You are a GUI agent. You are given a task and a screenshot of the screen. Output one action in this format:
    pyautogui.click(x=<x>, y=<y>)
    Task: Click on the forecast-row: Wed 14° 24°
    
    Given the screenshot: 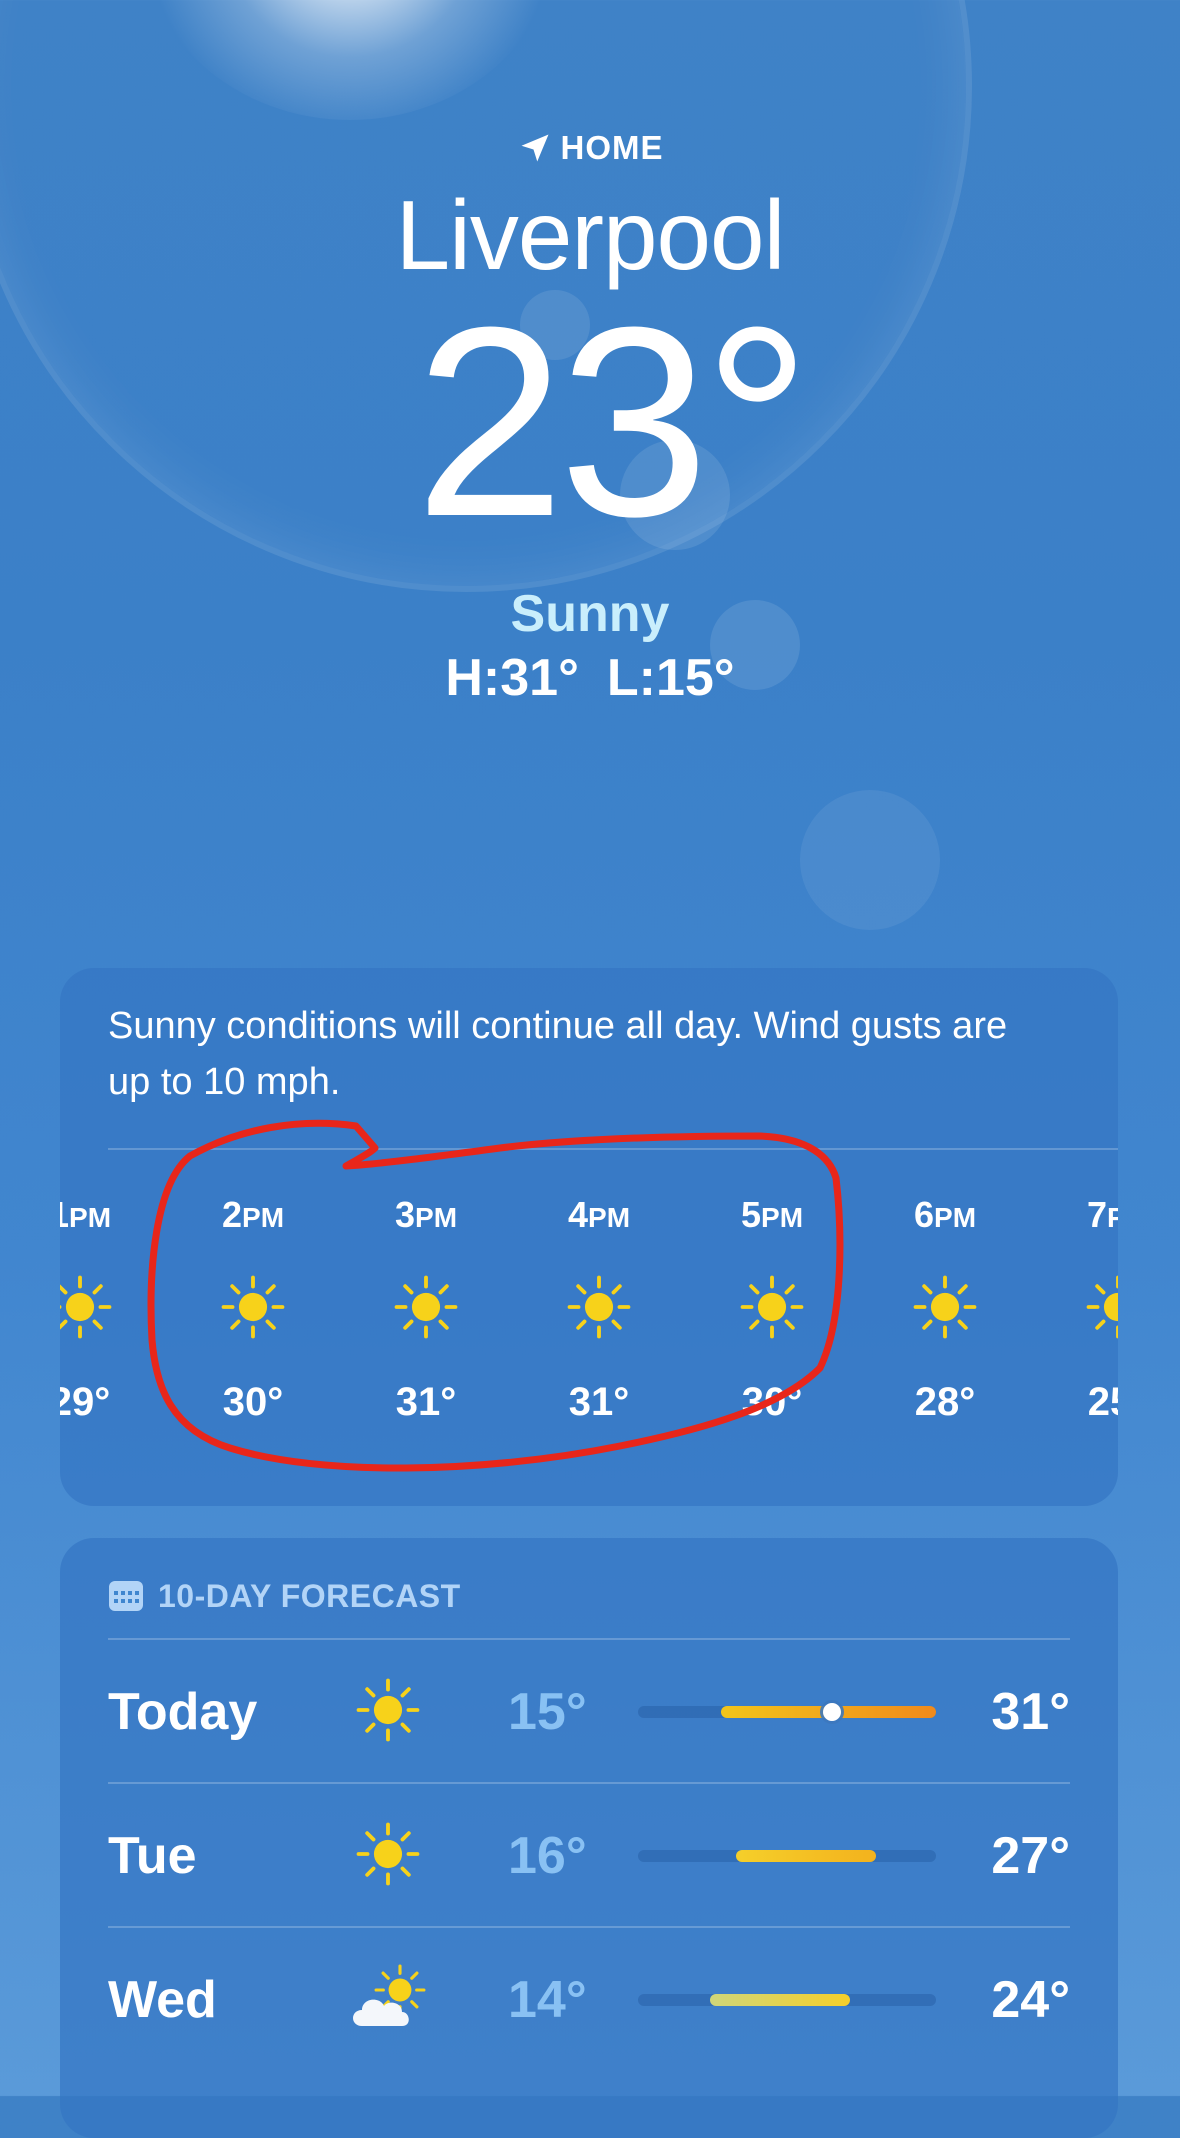 What is the action you would take?
    pyautogui.click(x=589, y=1998)
    